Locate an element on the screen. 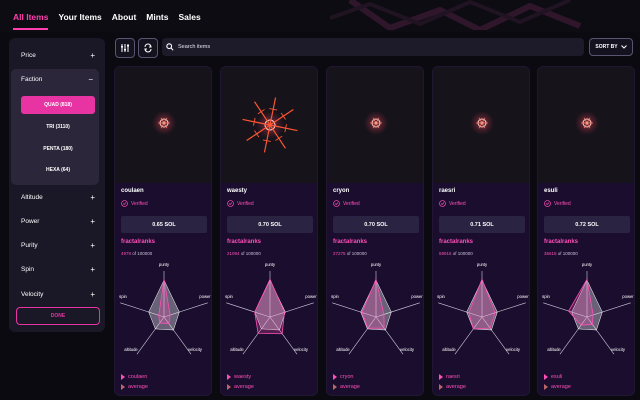  refresh-button is located at coordinates (148, 48).